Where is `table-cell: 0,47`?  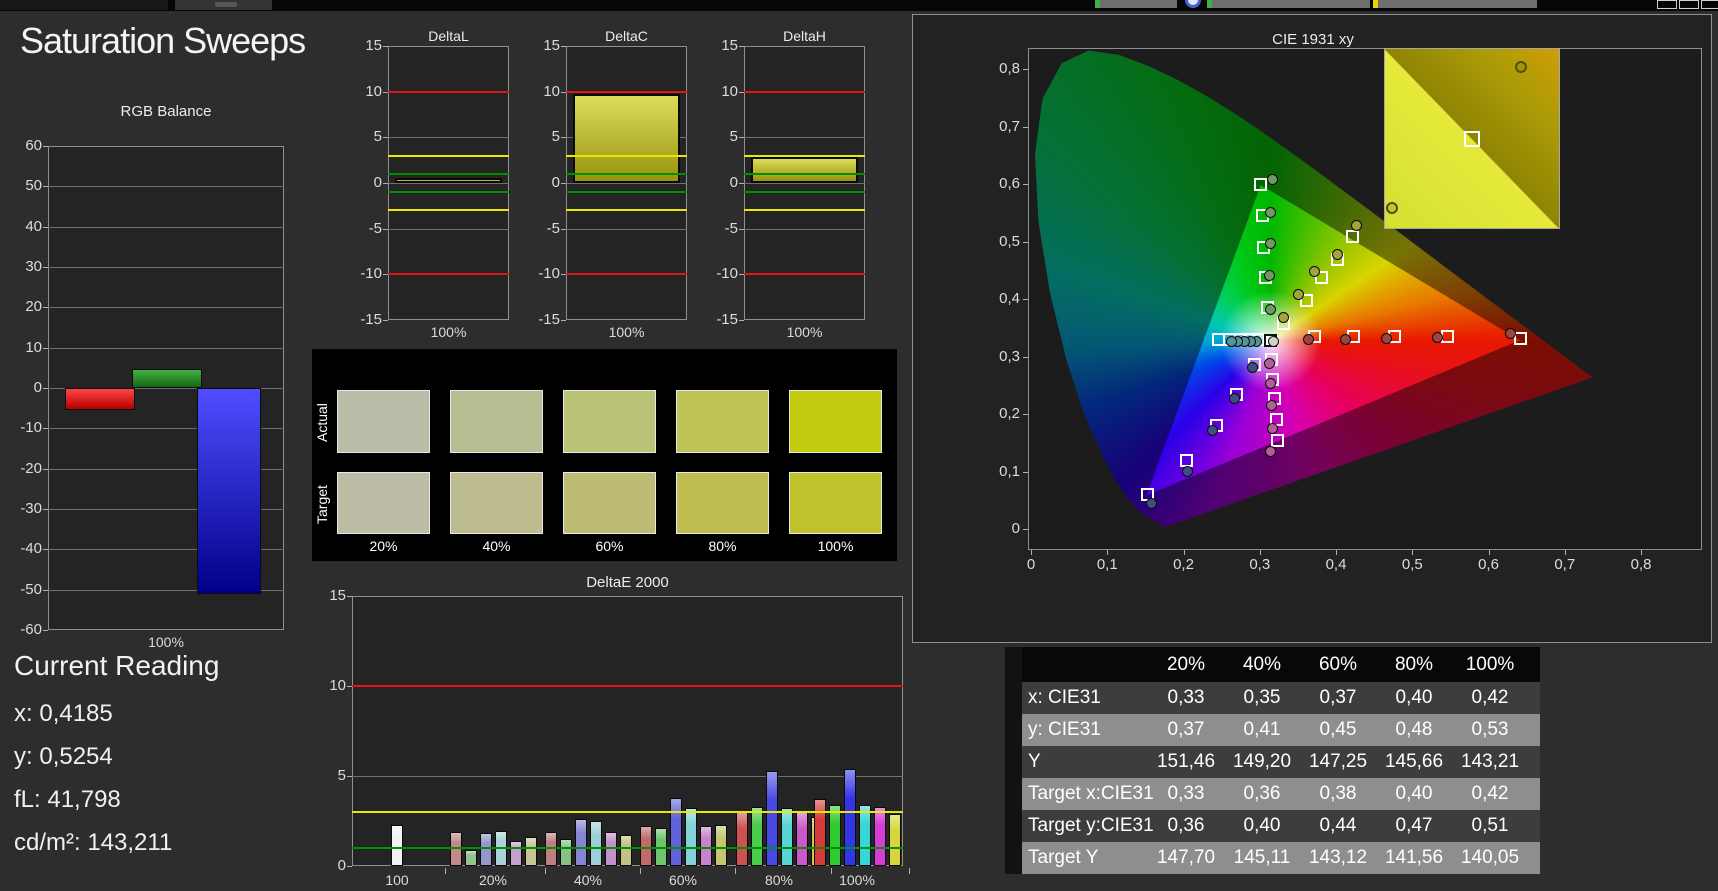
table-cell: 0,47 is located at coordinates (1414, 825).